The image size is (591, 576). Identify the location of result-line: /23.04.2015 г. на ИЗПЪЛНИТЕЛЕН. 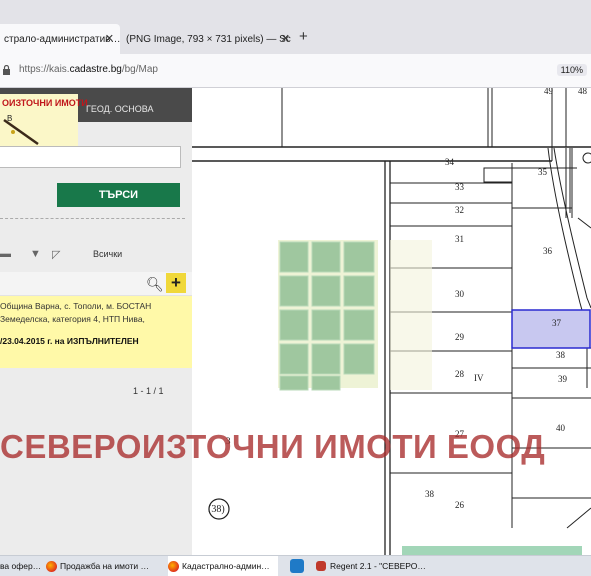
(69, 341).